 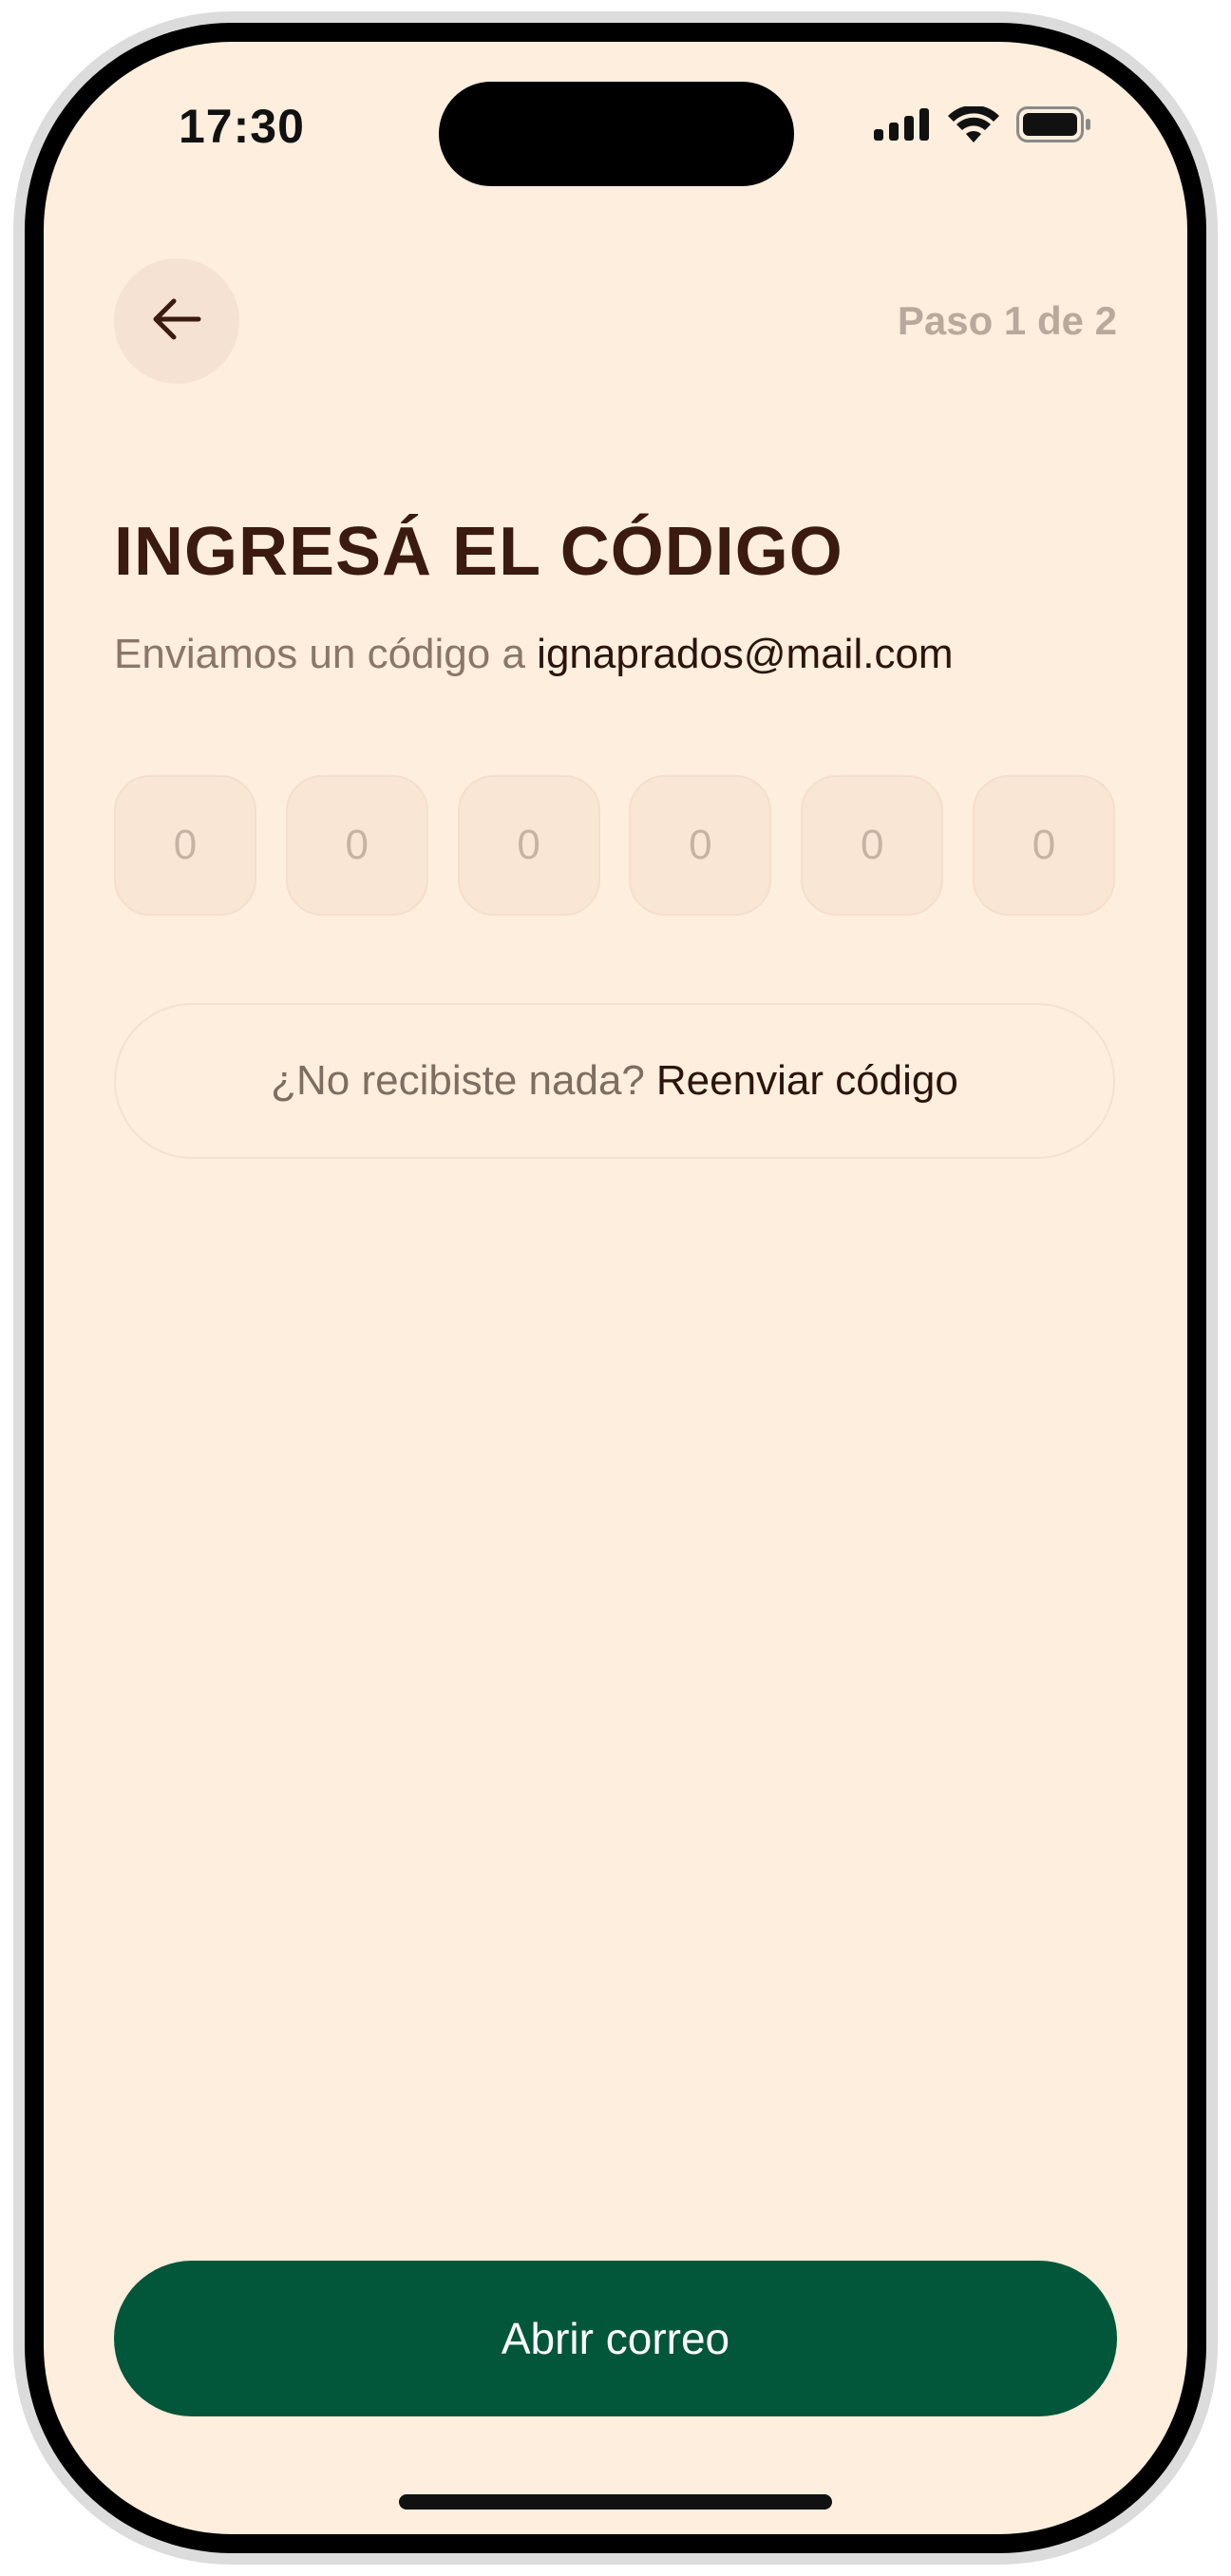 What do you see at coordinates (528, 845) in the screenshot?
I see `code-digit-input-3: 0` at bounding box center [528, 845].